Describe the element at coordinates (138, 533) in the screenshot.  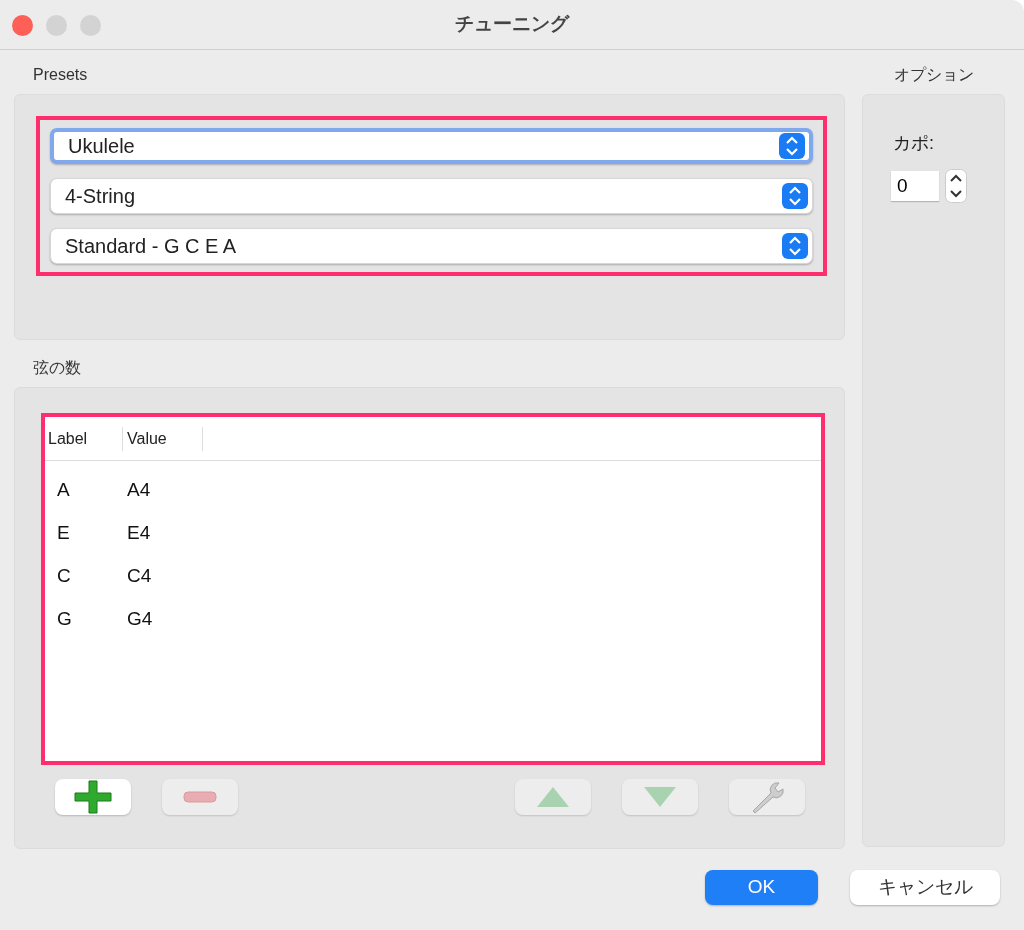
I see `table-cell-text: E4` at that location.